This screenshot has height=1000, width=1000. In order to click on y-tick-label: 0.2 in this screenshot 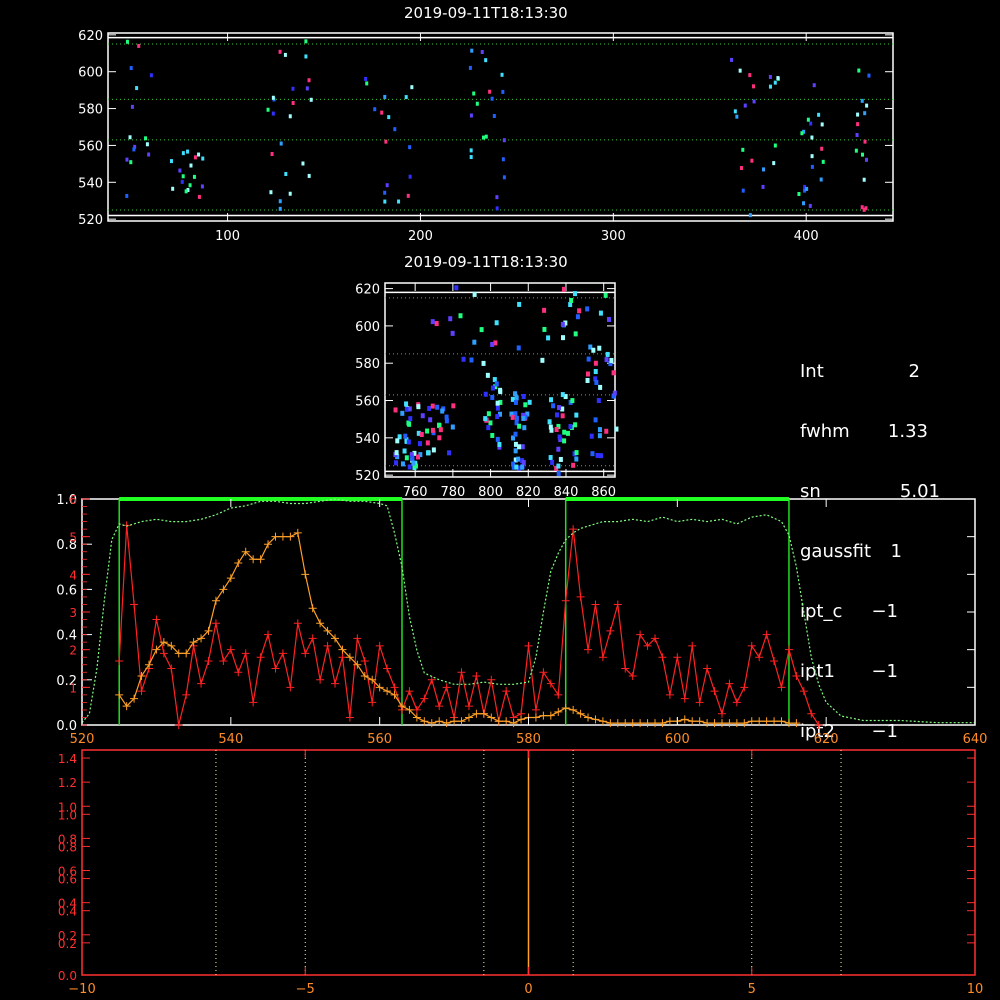, I will do `click(67, 936)`.